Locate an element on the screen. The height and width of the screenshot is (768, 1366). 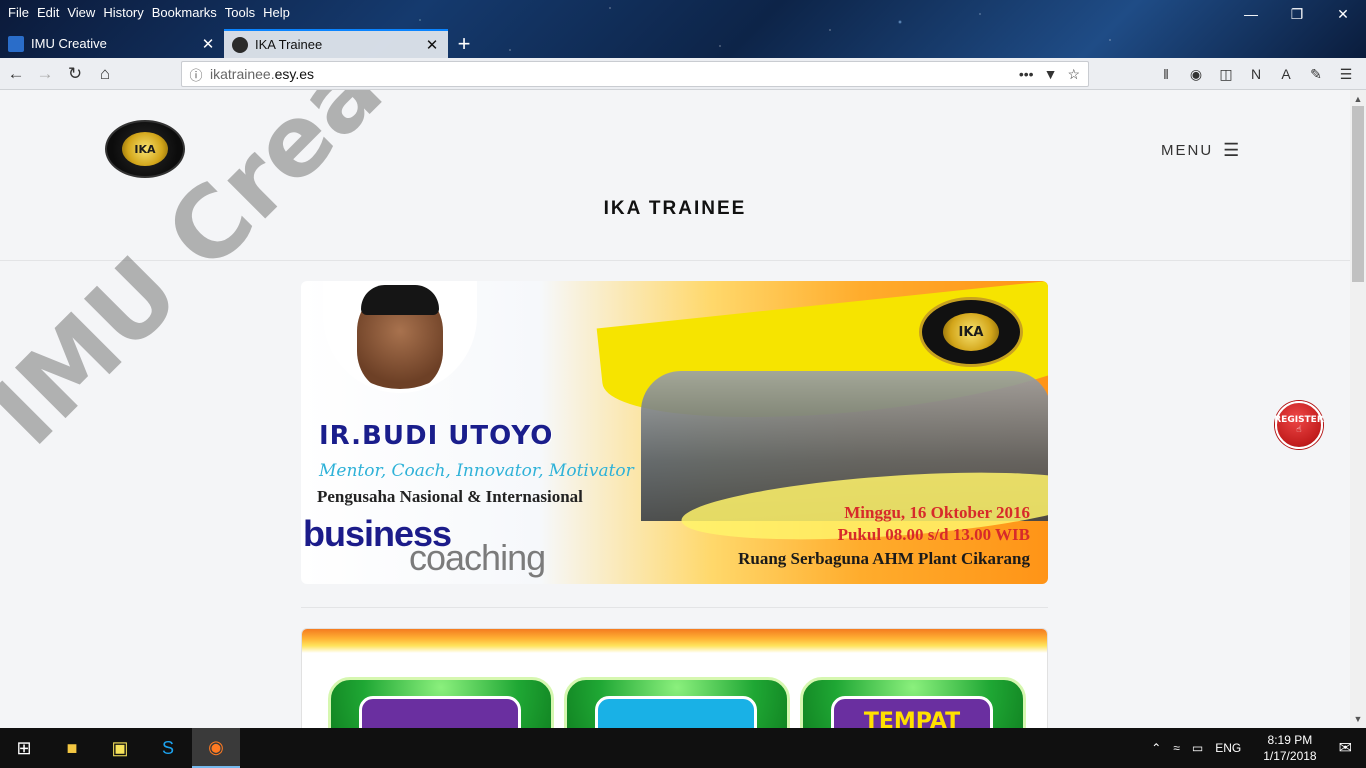
menu-help: Help is located at coordinates (276, 12).